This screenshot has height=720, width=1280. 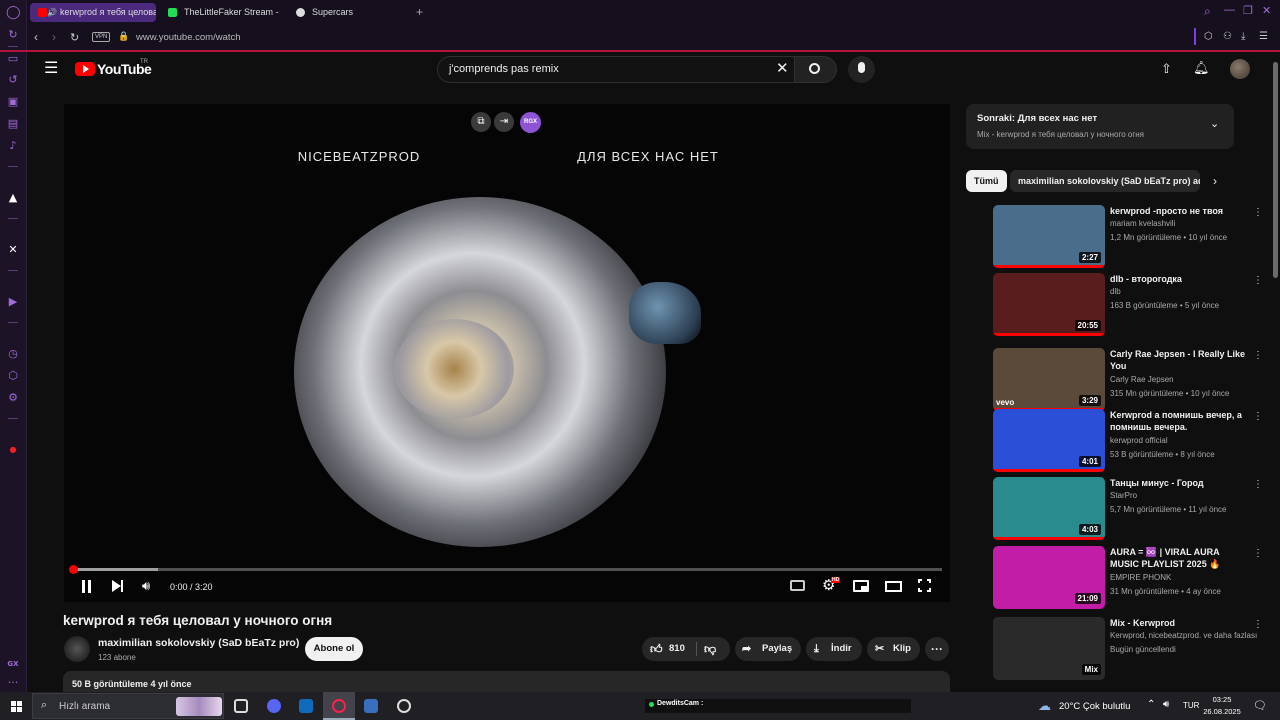 What do you see at coordinates (1208, 36) in the screenshot?
I see `extensions-icon: ⬡` at bounding box center [1208, 36].